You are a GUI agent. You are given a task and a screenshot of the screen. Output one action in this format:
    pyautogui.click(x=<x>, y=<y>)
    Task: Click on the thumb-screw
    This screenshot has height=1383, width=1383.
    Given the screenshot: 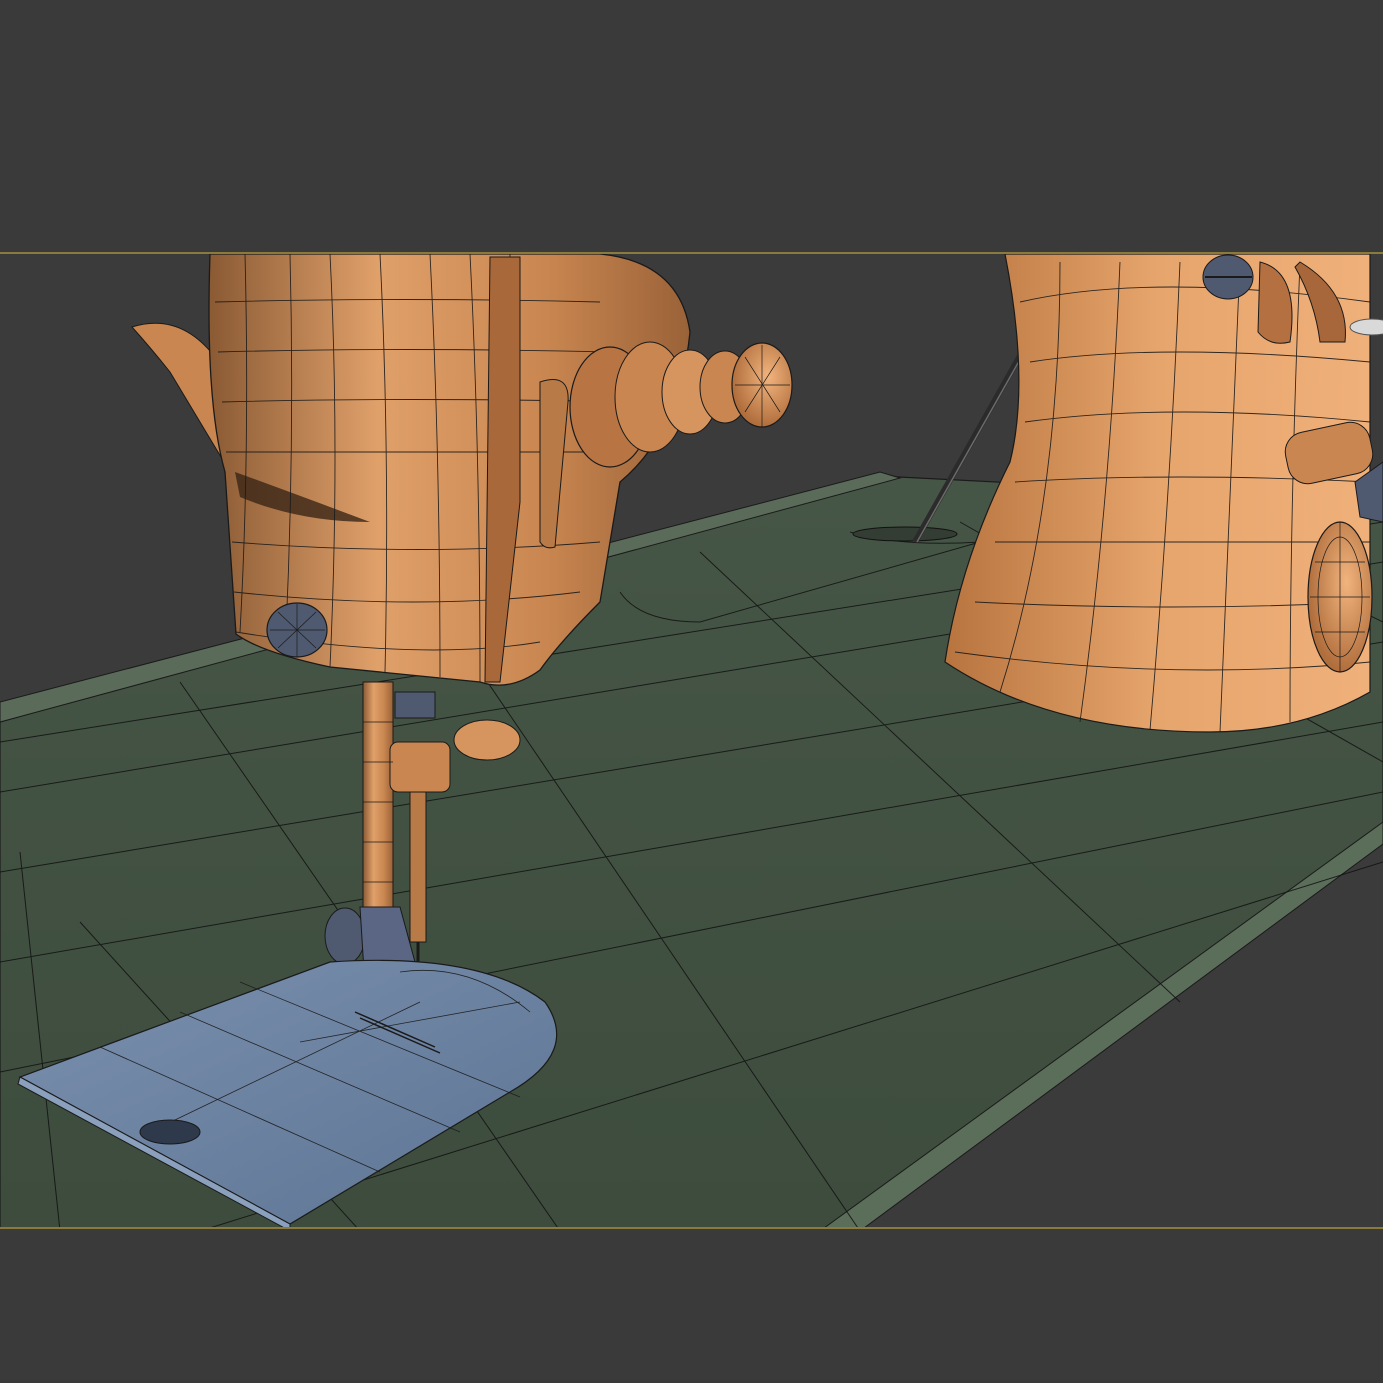 What is the action you would take?
    pyautogui.click(x=297, y=630)
    